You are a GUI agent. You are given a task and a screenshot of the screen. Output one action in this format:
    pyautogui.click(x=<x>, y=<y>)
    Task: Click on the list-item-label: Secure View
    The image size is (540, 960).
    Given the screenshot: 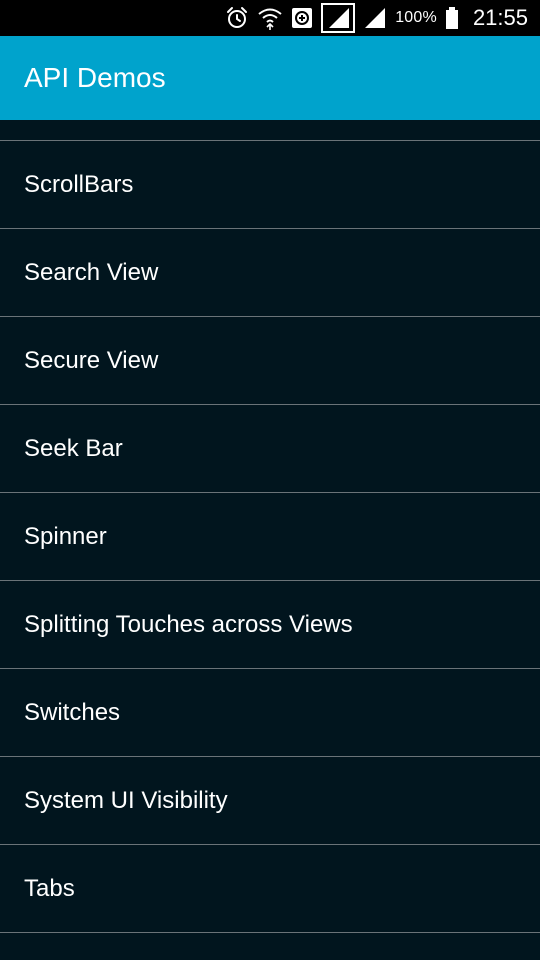 What is the action you would take?
    pyautogui.click(x=91, y=360)
    